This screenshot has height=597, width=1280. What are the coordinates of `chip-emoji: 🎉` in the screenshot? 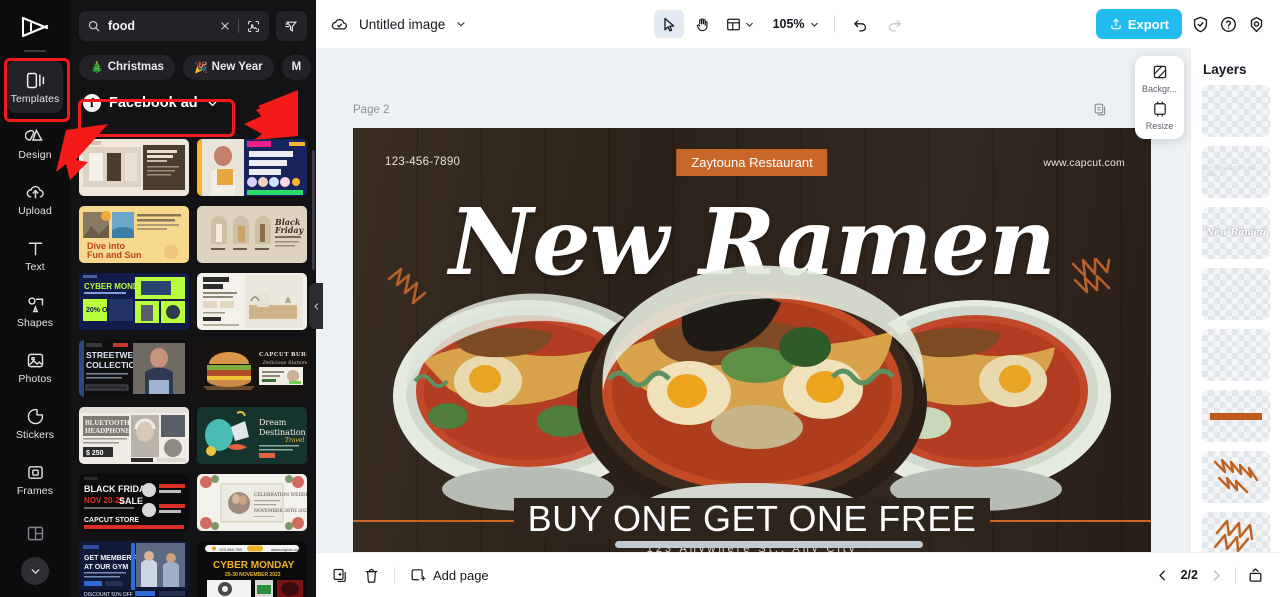 It's located at (200, 67).